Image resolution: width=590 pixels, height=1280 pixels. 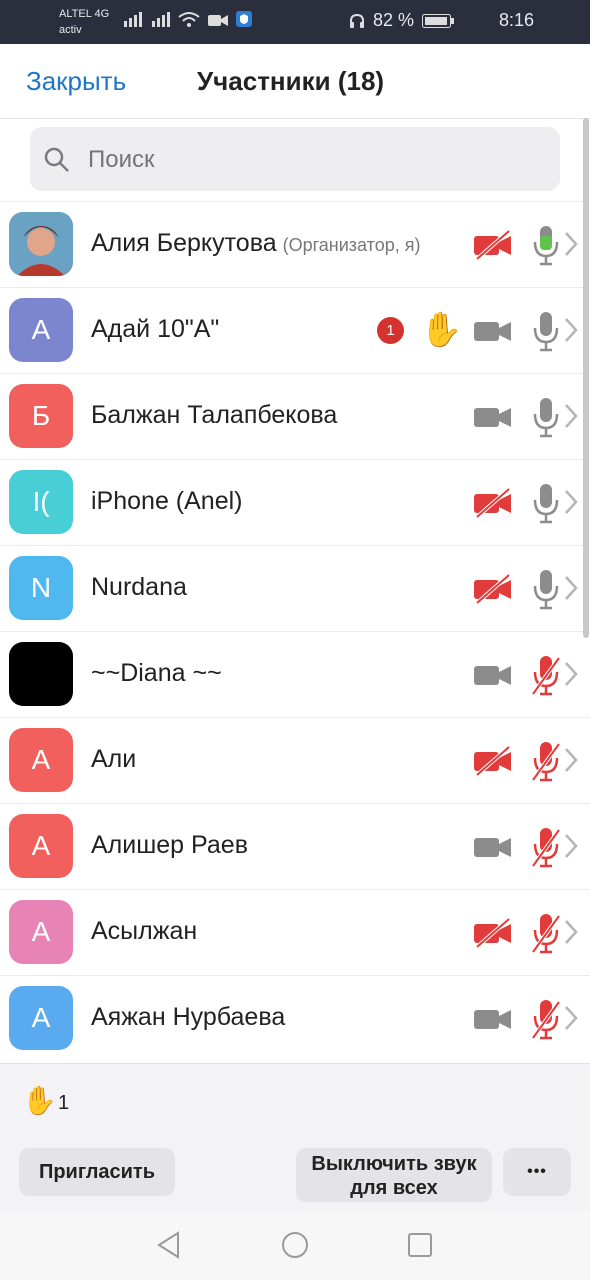 I want to click on search-box, so click(x=295, y=159).